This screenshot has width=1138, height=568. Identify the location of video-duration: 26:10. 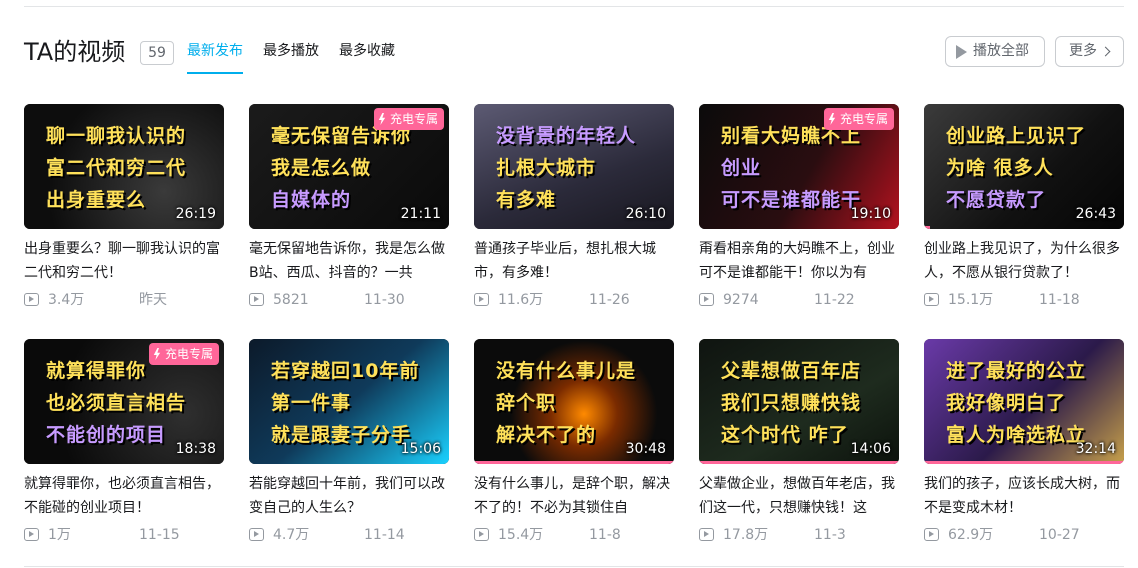
(645, 214).